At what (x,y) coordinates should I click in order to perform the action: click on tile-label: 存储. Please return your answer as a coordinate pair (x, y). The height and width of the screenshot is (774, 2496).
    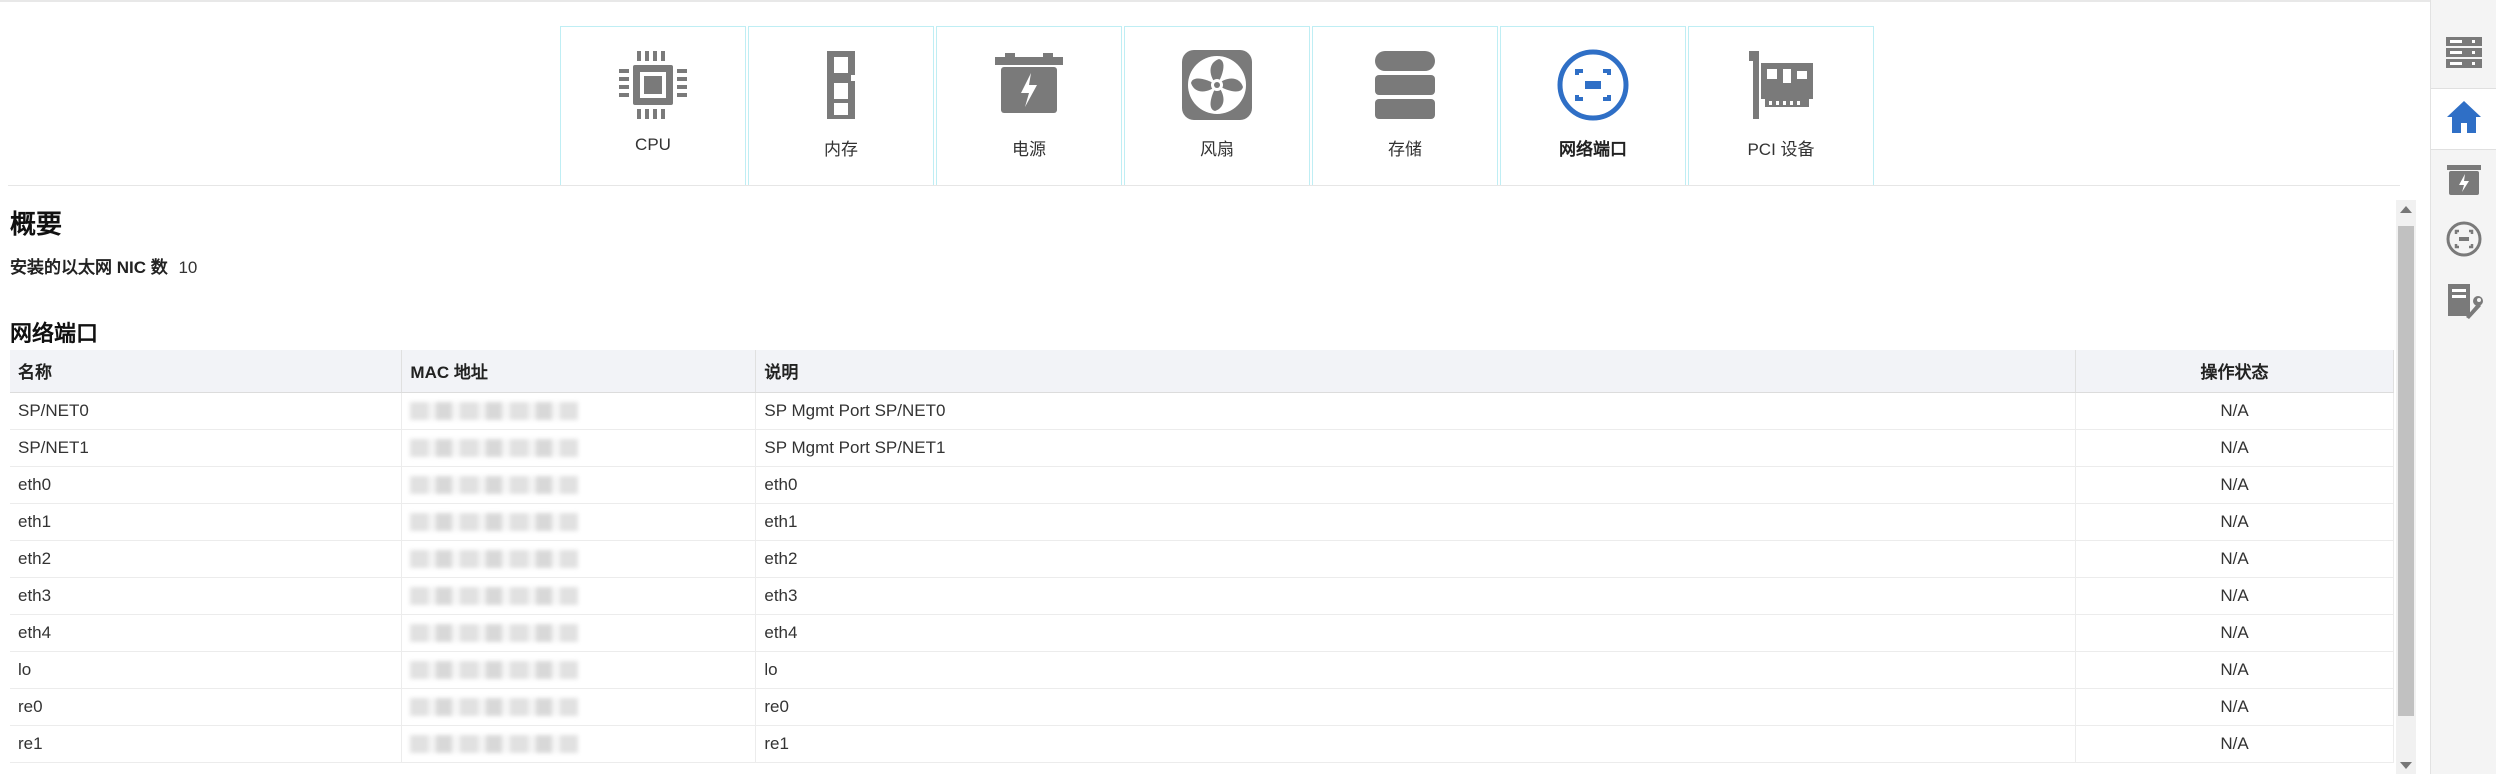
    Looking at the image, I should click on (1405, 149).